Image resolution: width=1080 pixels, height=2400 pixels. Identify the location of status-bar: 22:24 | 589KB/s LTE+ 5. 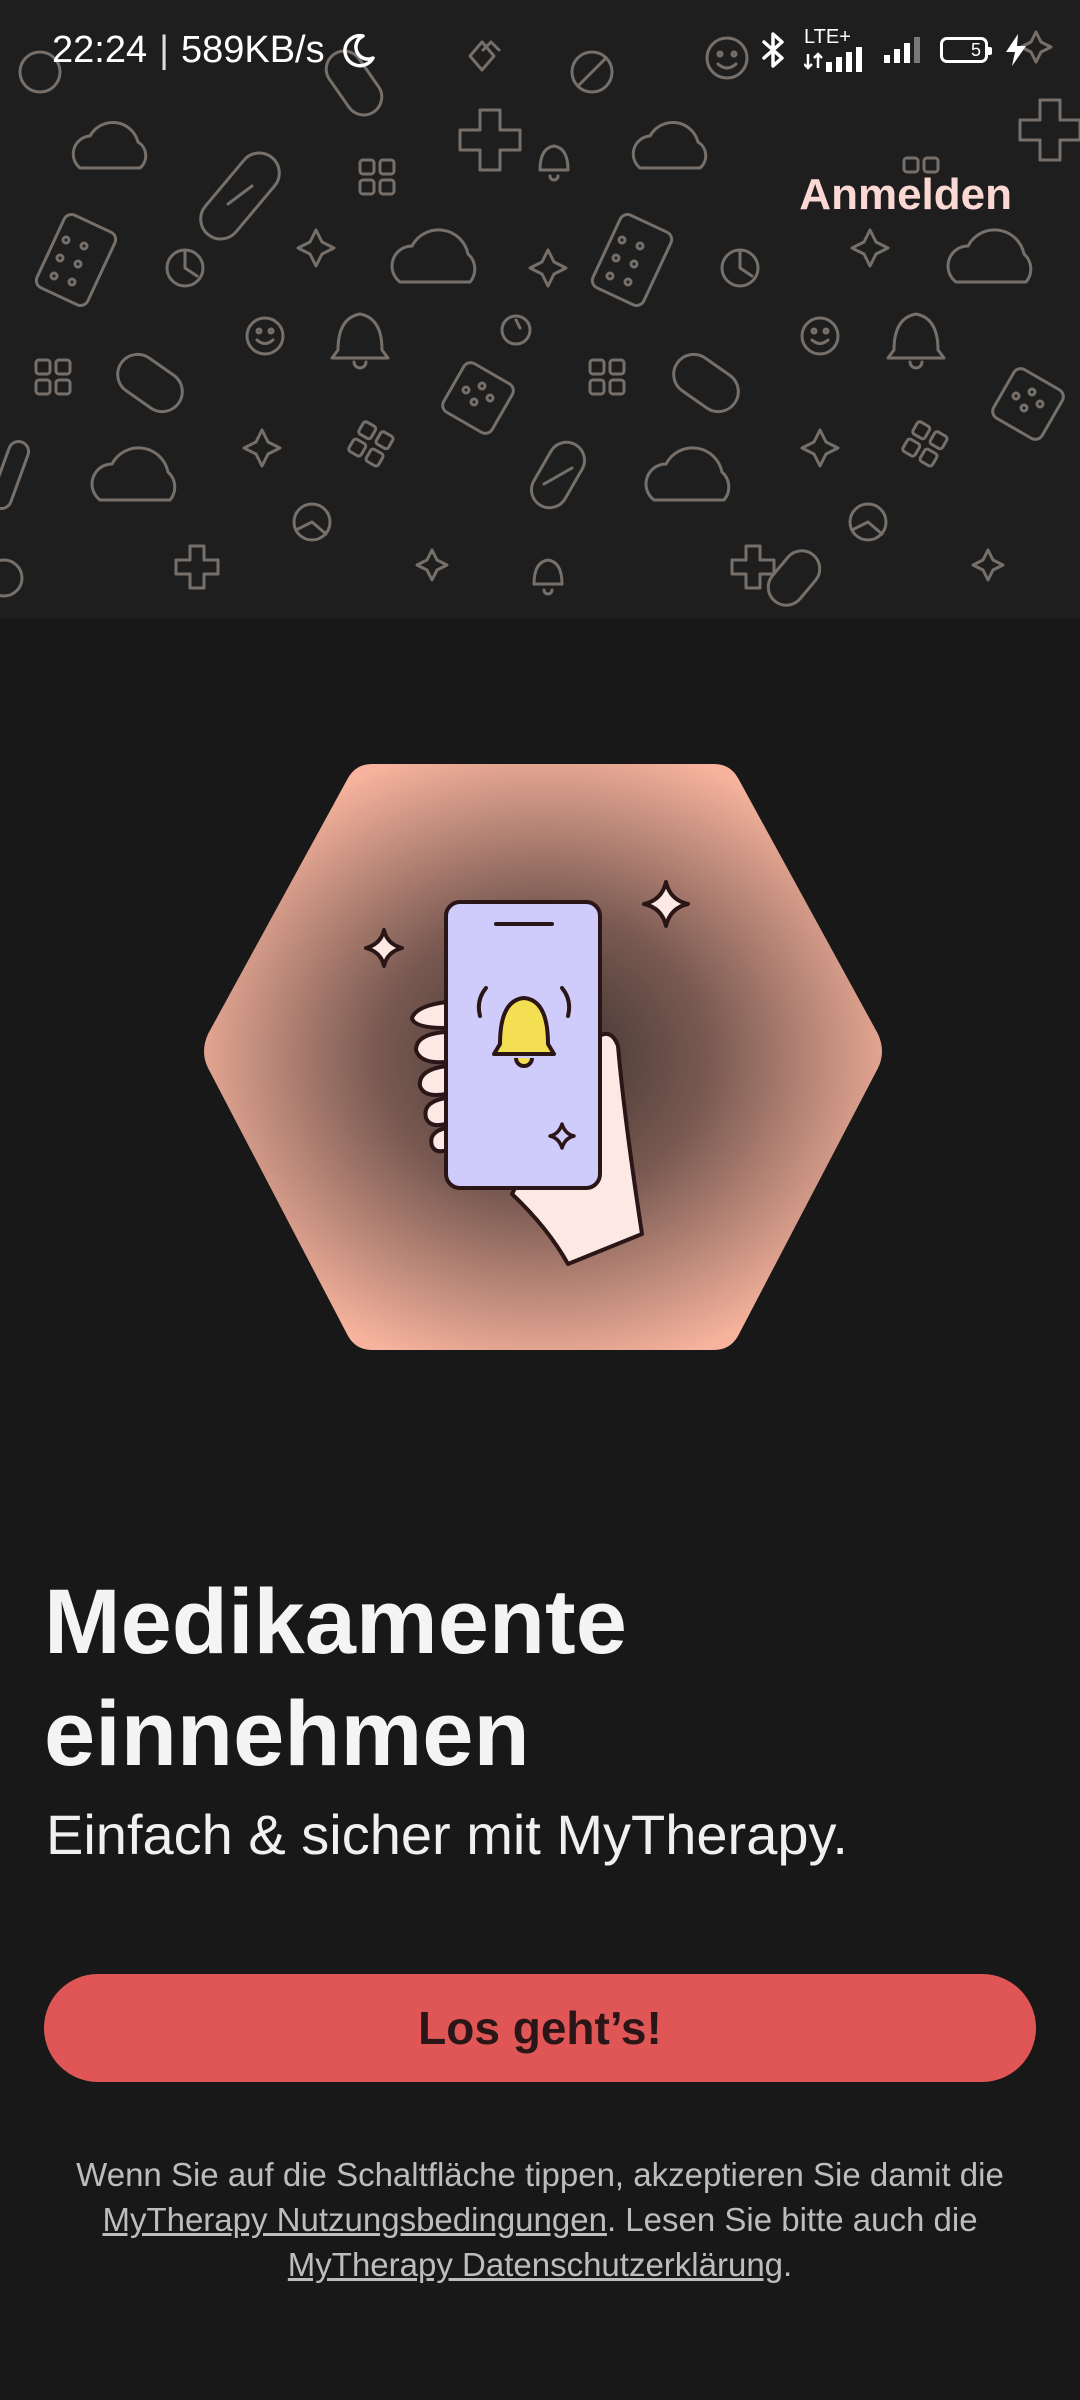
(540, 50).